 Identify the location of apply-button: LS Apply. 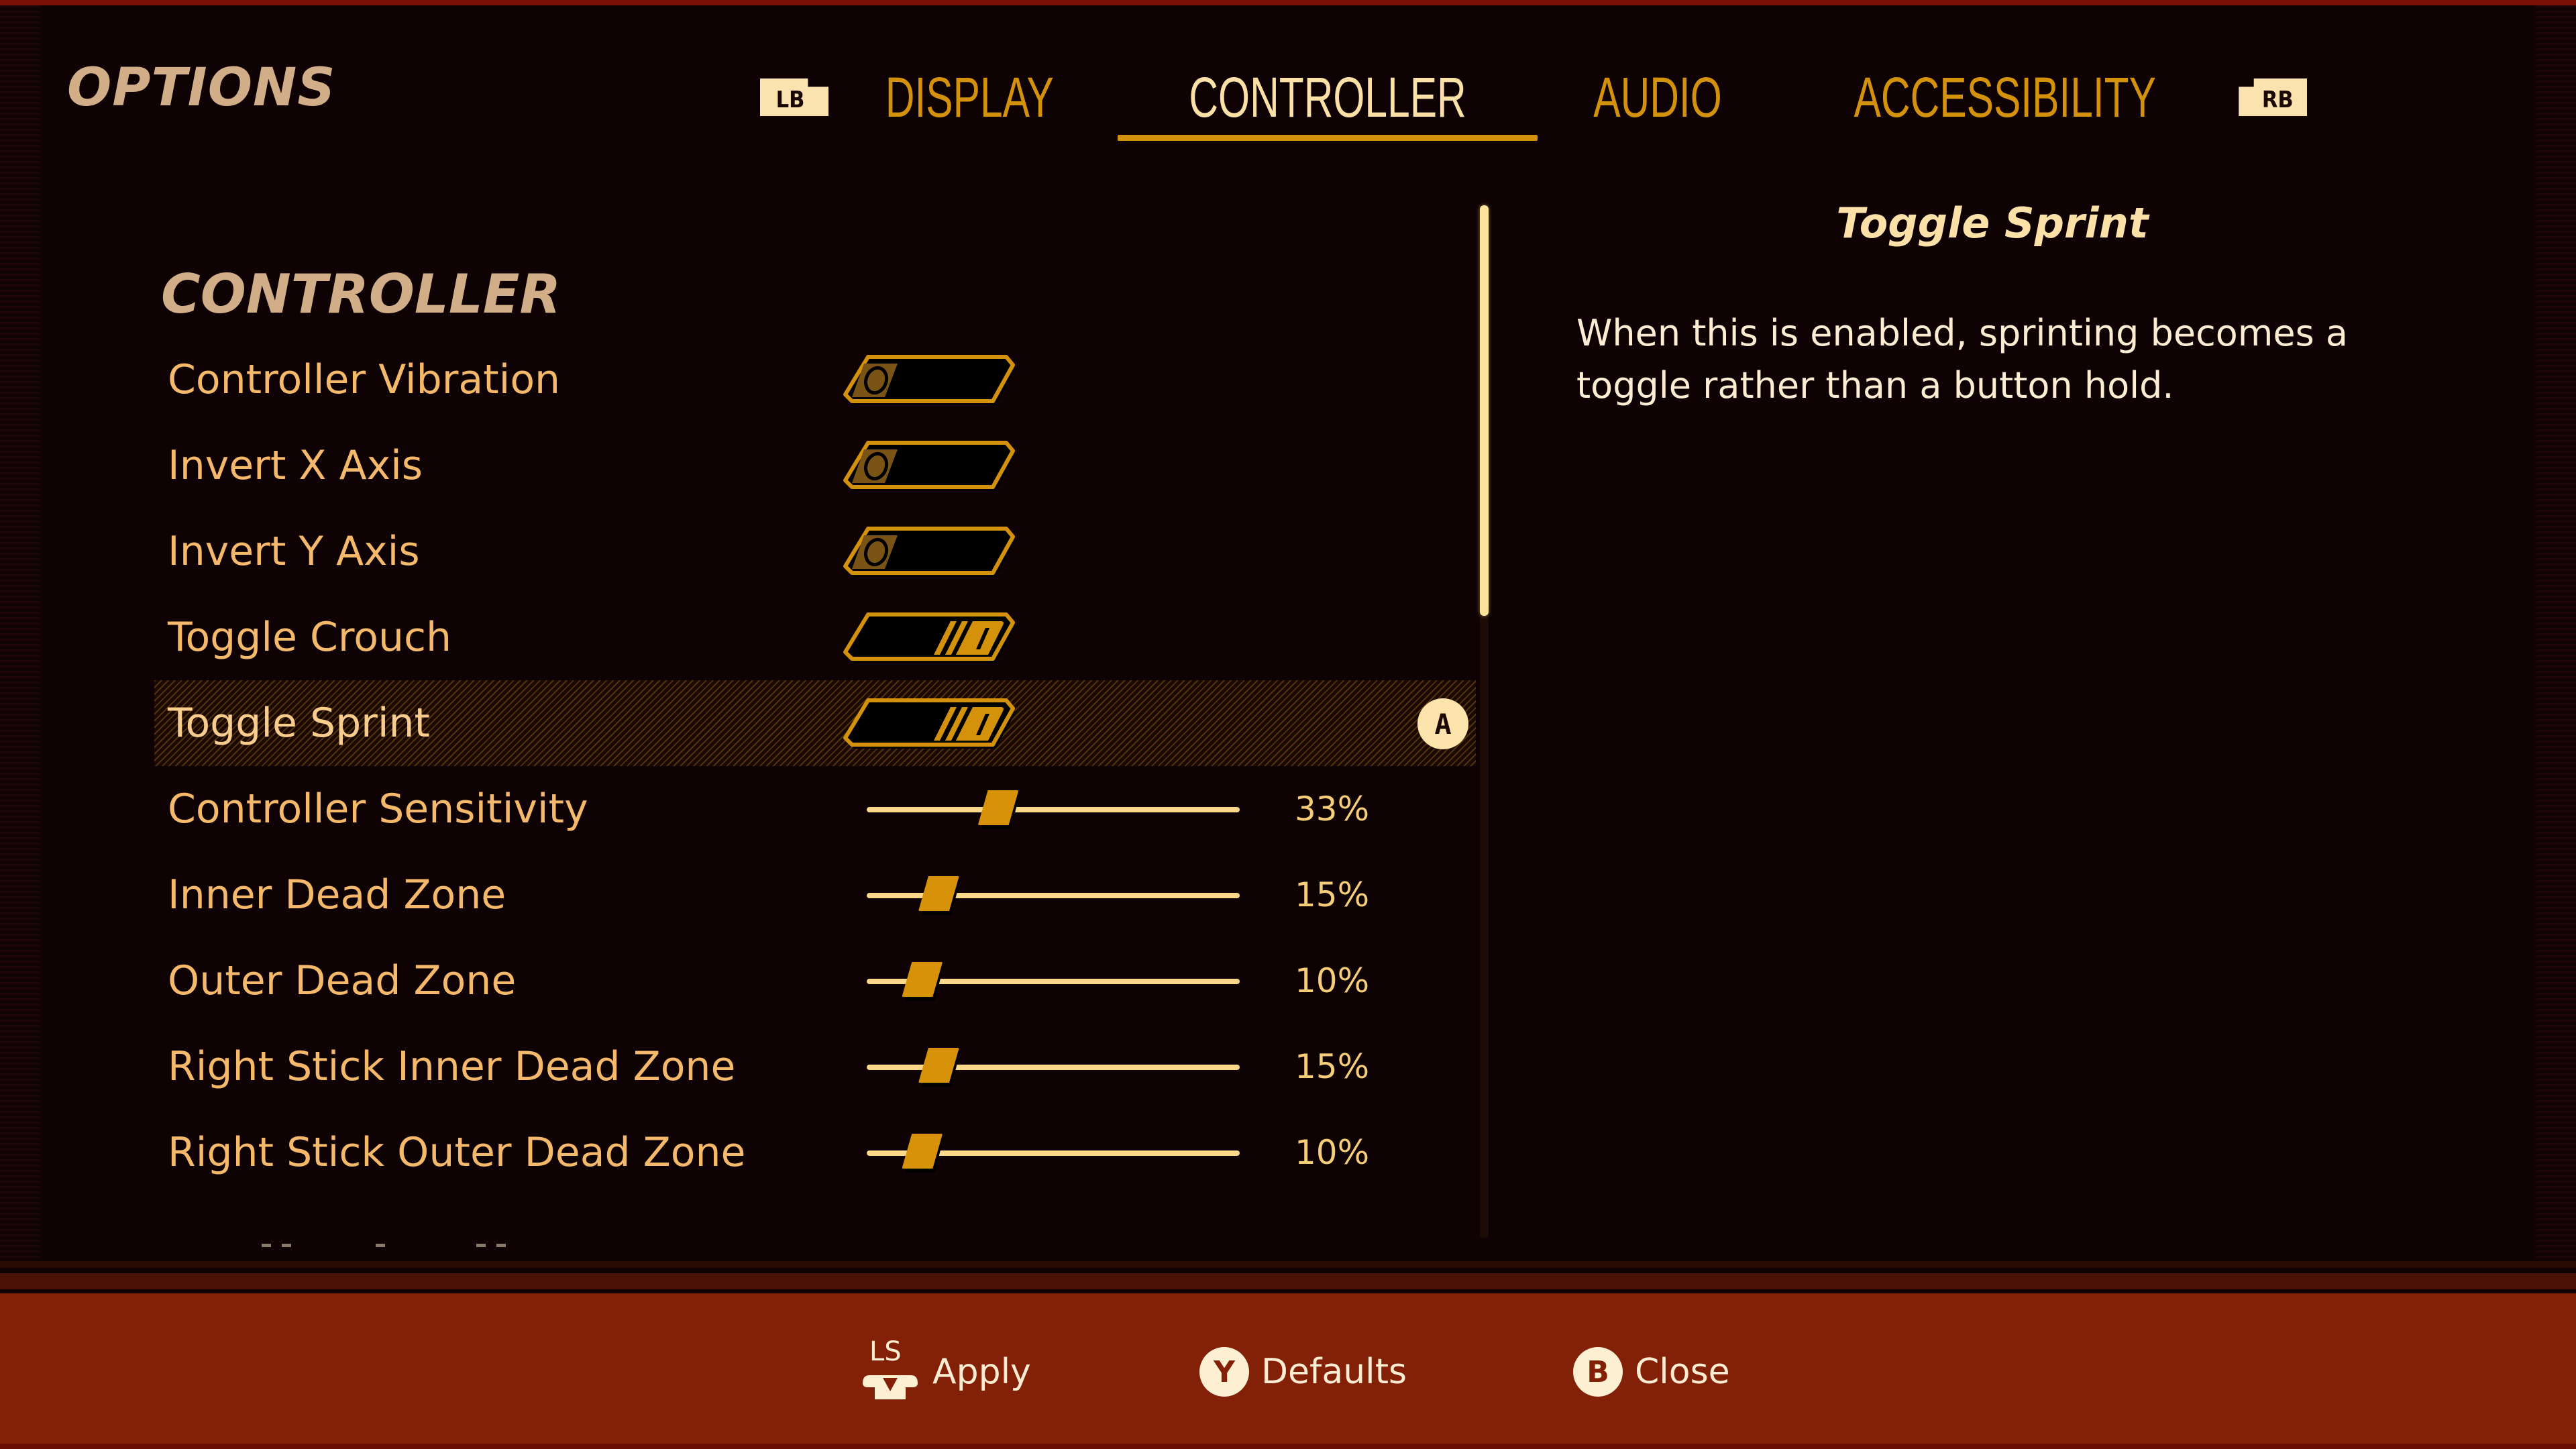
(945, 1372).